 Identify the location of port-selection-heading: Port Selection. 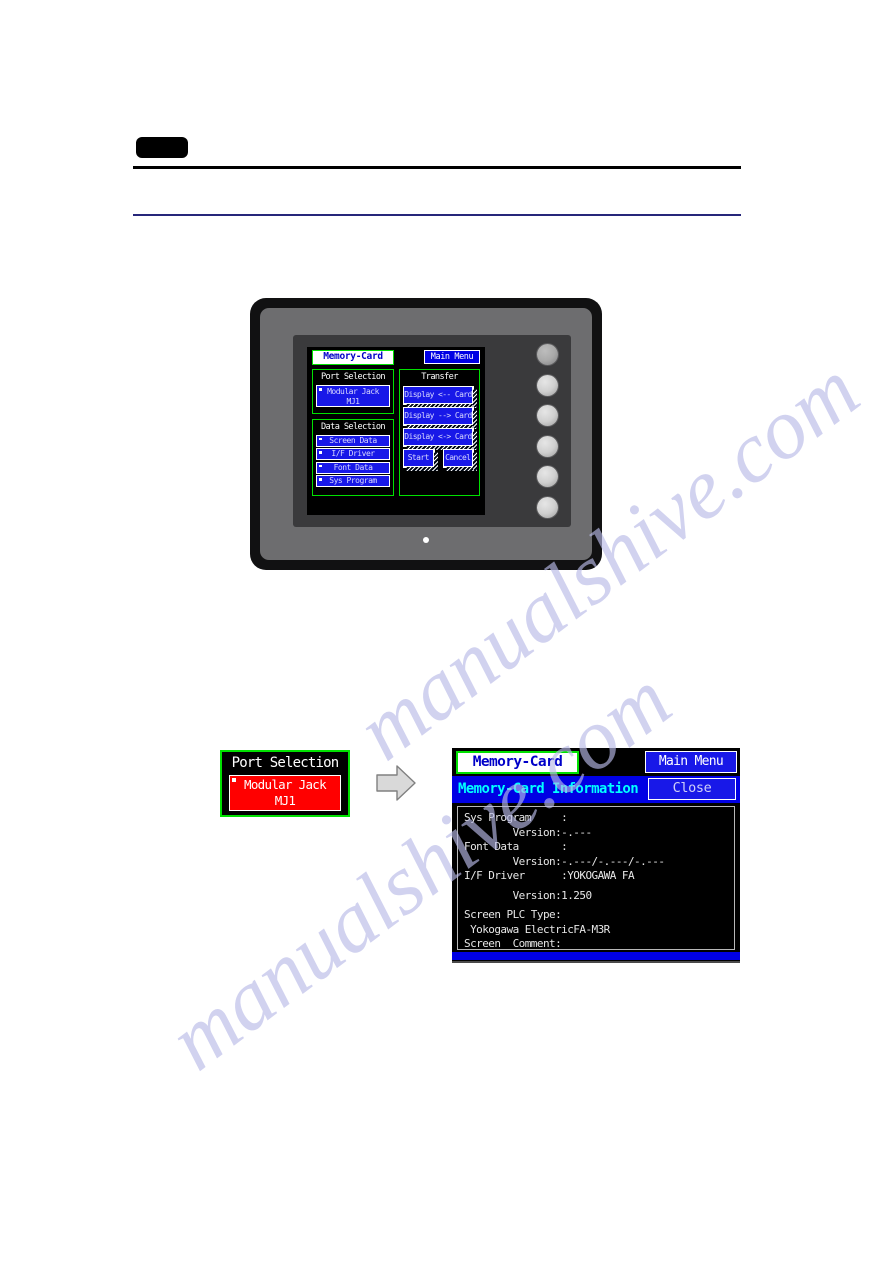
(353, 377).